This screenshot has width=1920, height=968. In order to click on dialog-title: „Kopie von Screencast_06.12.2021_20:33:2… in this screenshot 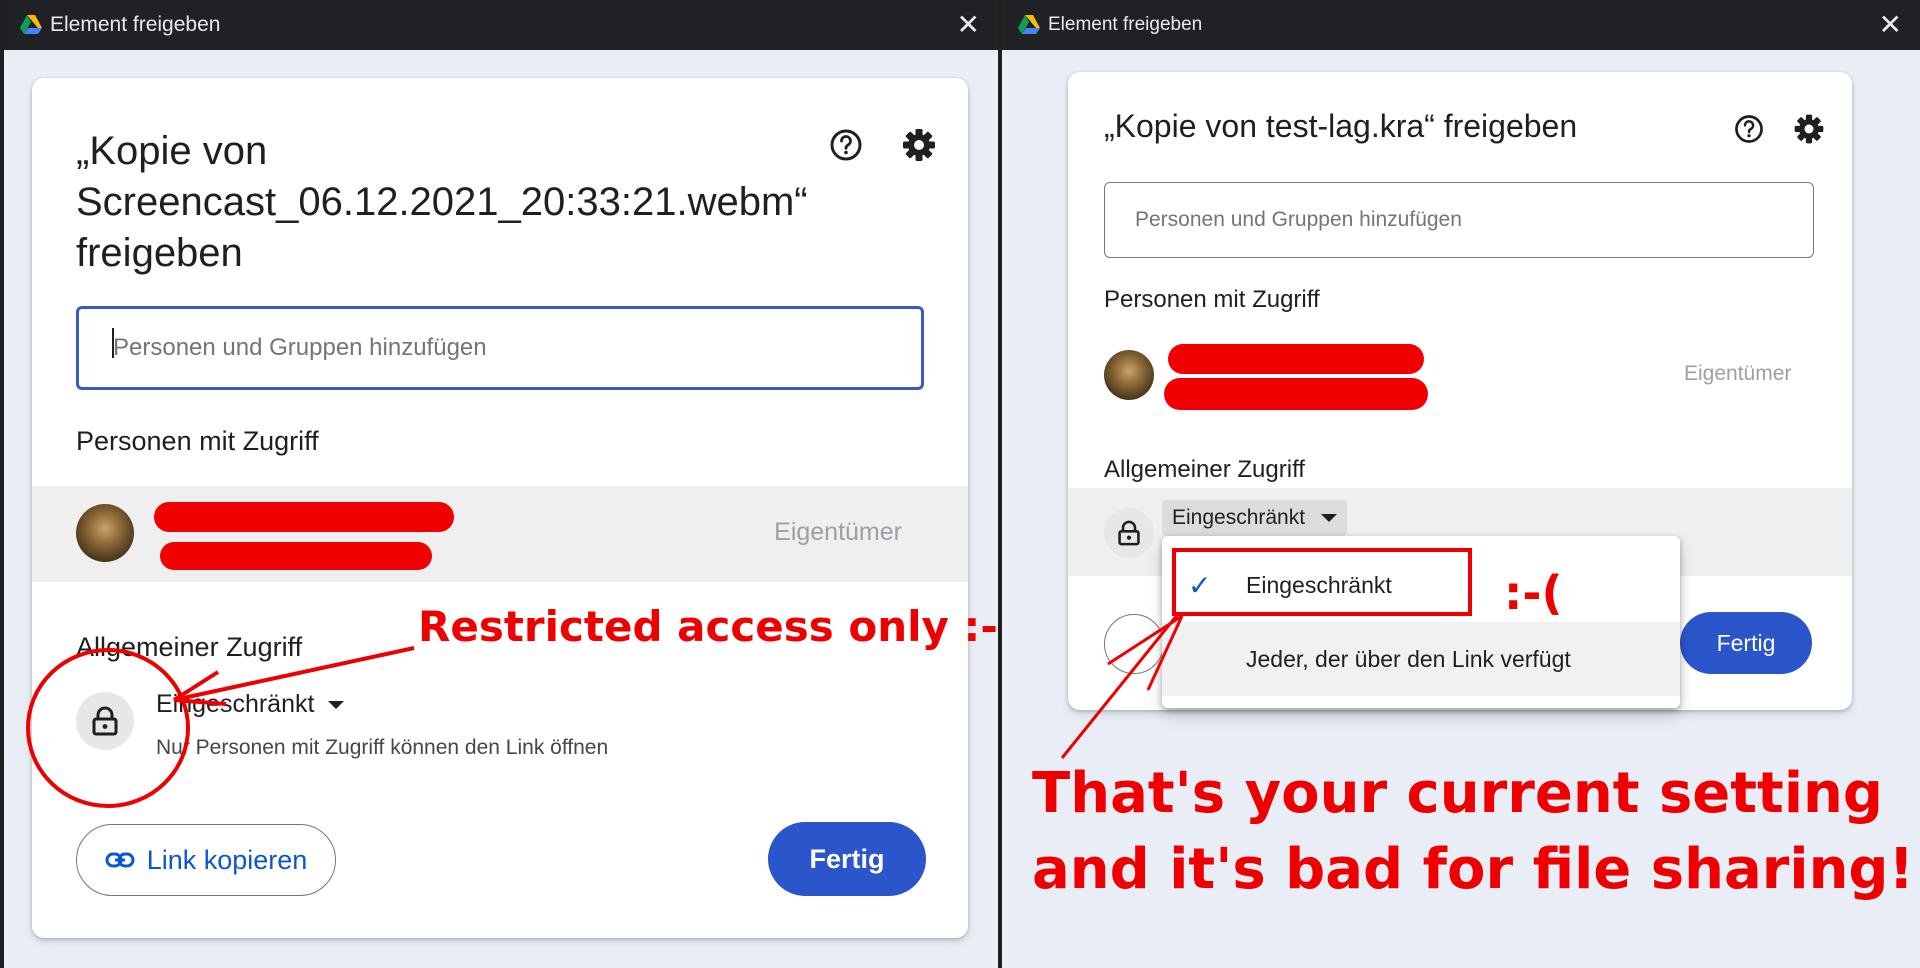, I will do `click(442, 202)`.